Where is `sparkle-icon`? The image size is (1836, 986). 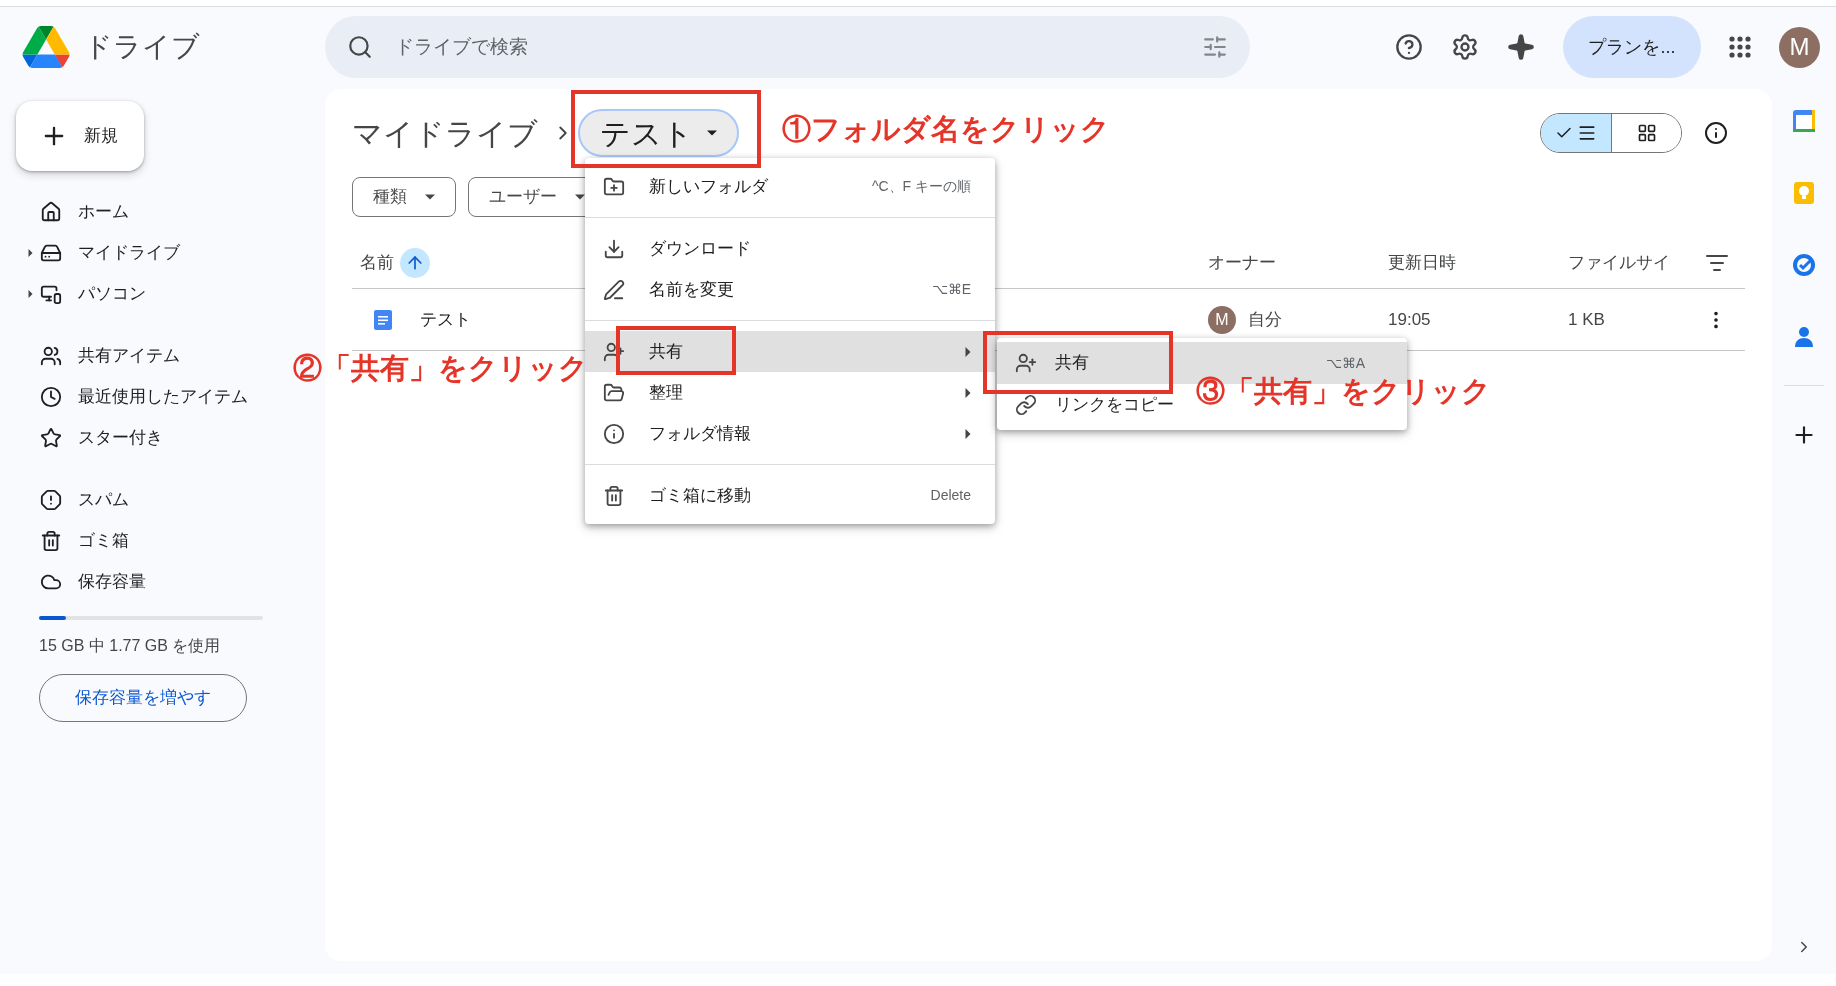
sparkle-icon is located at coordinates (1521, 47).